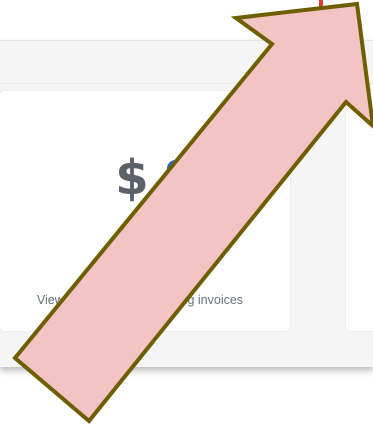  Describe the element at coordinates (145, 254) in the screenshot. I see `card-title: Finances` at that location.